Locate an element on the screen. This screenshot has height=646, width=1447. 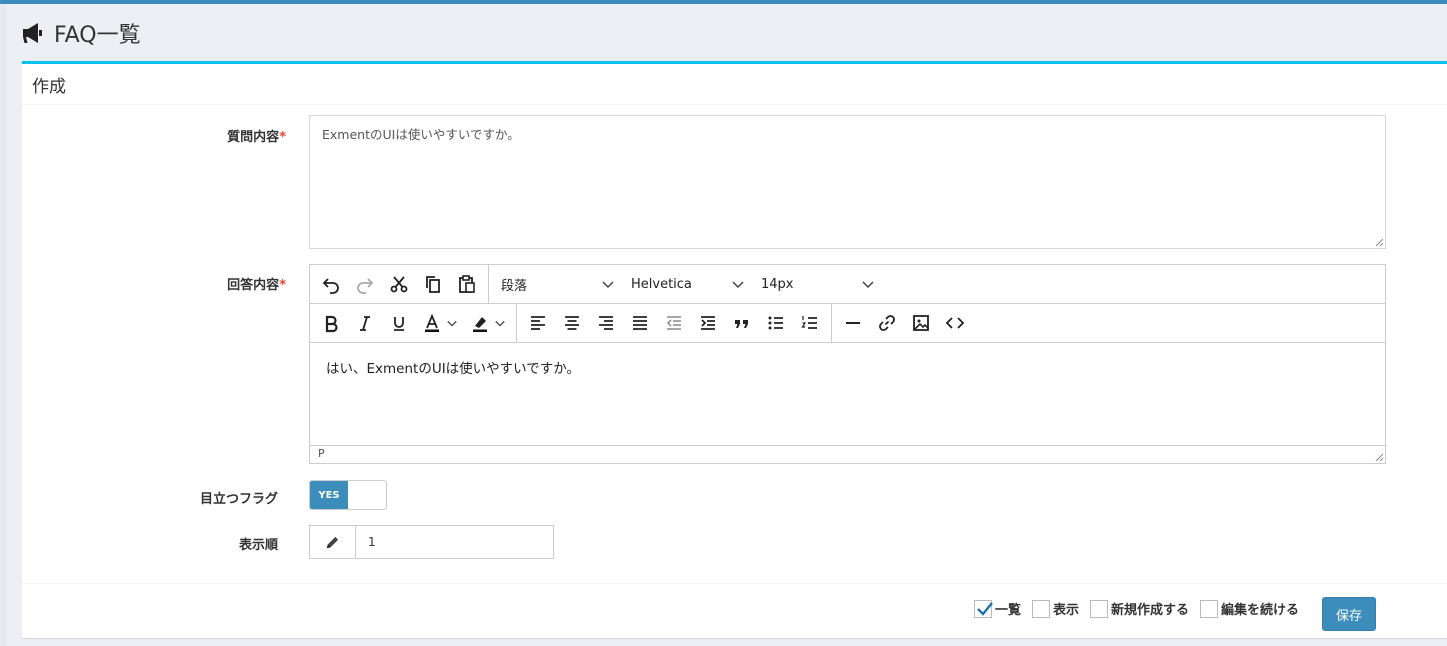
option-label: 新規作成する is located at coordinates (1150, 610).